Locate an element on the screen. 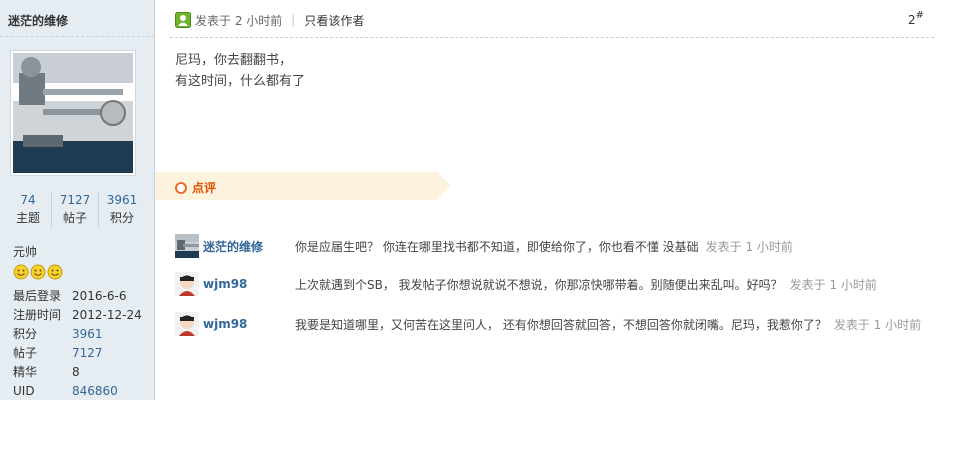 The height and width of the screenshot is (460, 954). info-key: 帖子 is located at coordinates (25, 353).